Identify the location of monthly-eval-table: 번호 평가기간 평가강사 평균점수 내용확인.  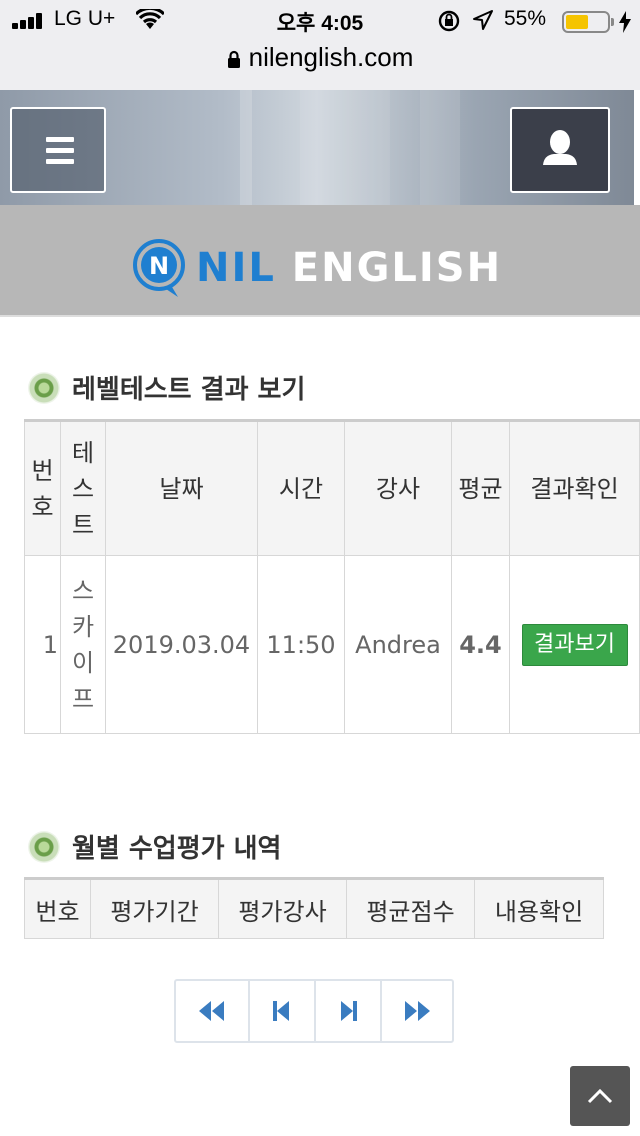
(314, 908).